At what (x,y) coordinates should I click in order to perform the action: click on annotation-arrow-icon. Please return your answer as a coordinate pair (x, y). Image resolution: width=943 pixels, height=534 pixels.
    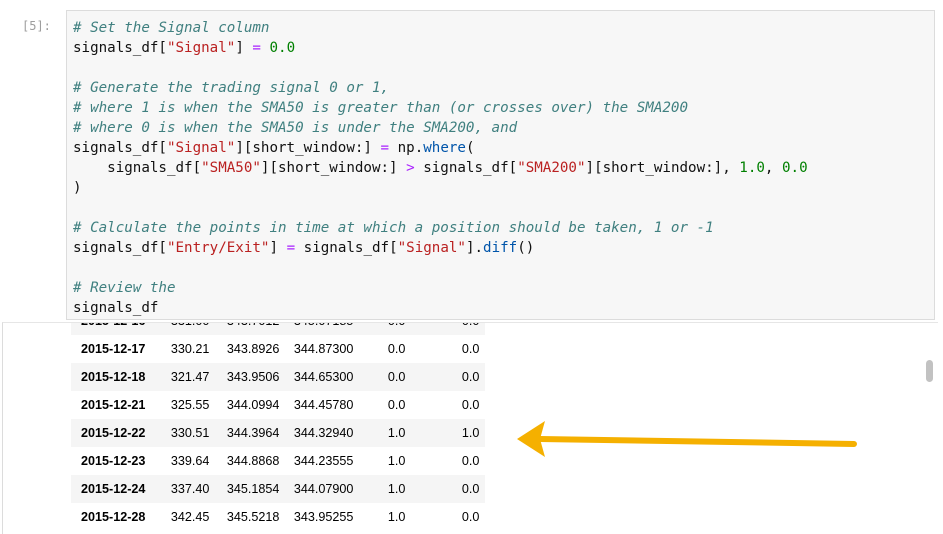
    Looking at the image, I should click on (687, 439).